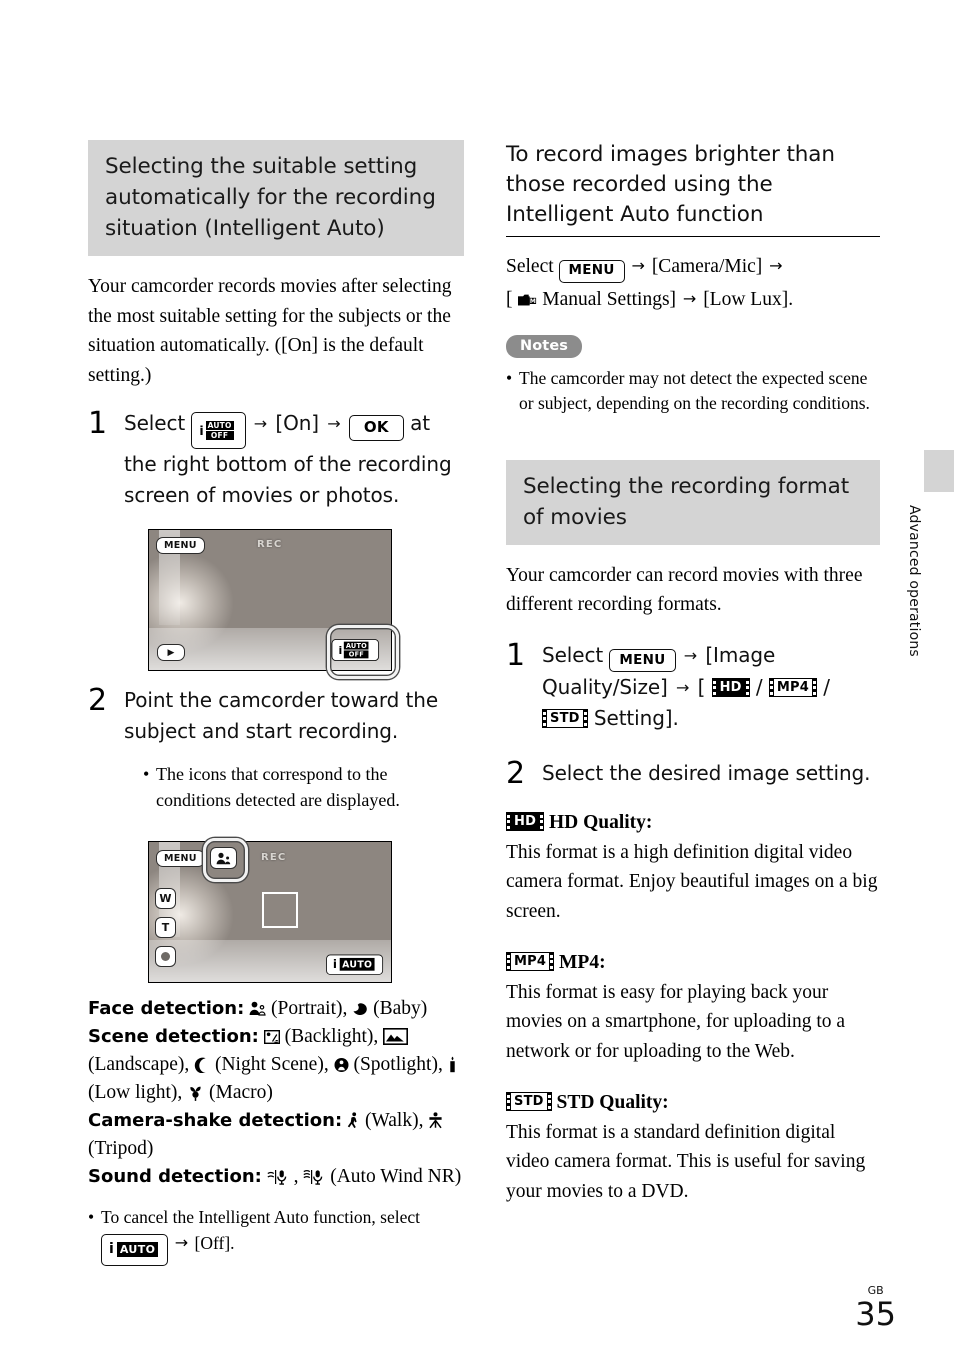  I want to click on arrow-icon-1: →, so click(260, 423).